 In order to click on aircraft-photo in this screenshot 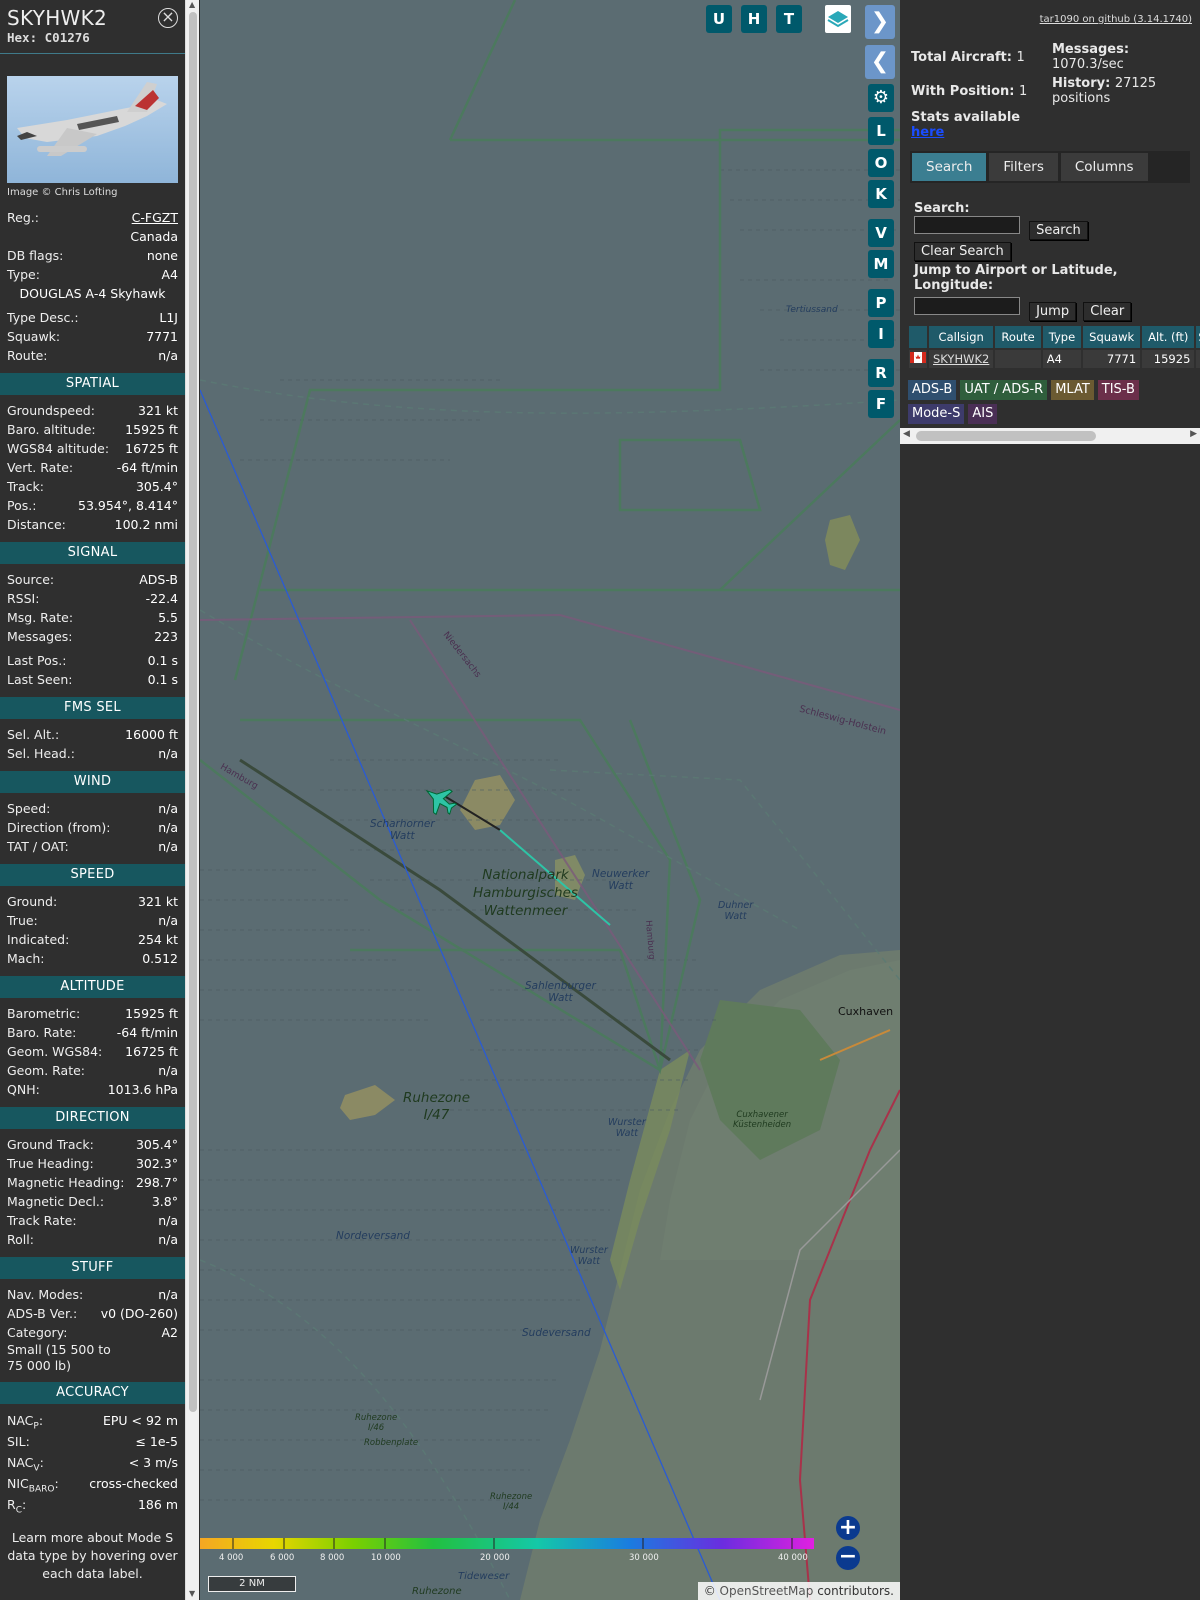, I will do `click(92, 129)`.